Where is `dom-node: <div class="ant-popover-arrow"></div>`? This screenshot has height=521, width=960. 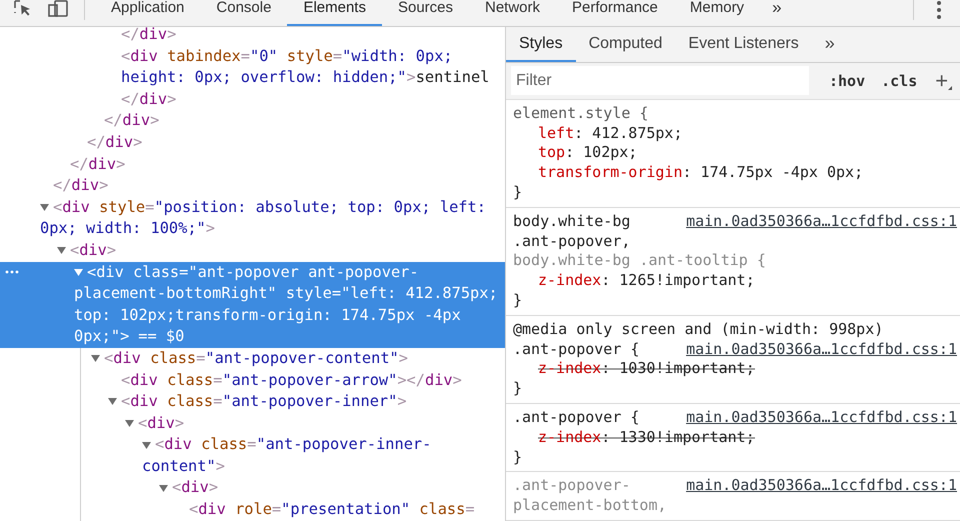
dom-node: <div class="ant-popover-arrow"></div> is located at coordinates (293, 381).